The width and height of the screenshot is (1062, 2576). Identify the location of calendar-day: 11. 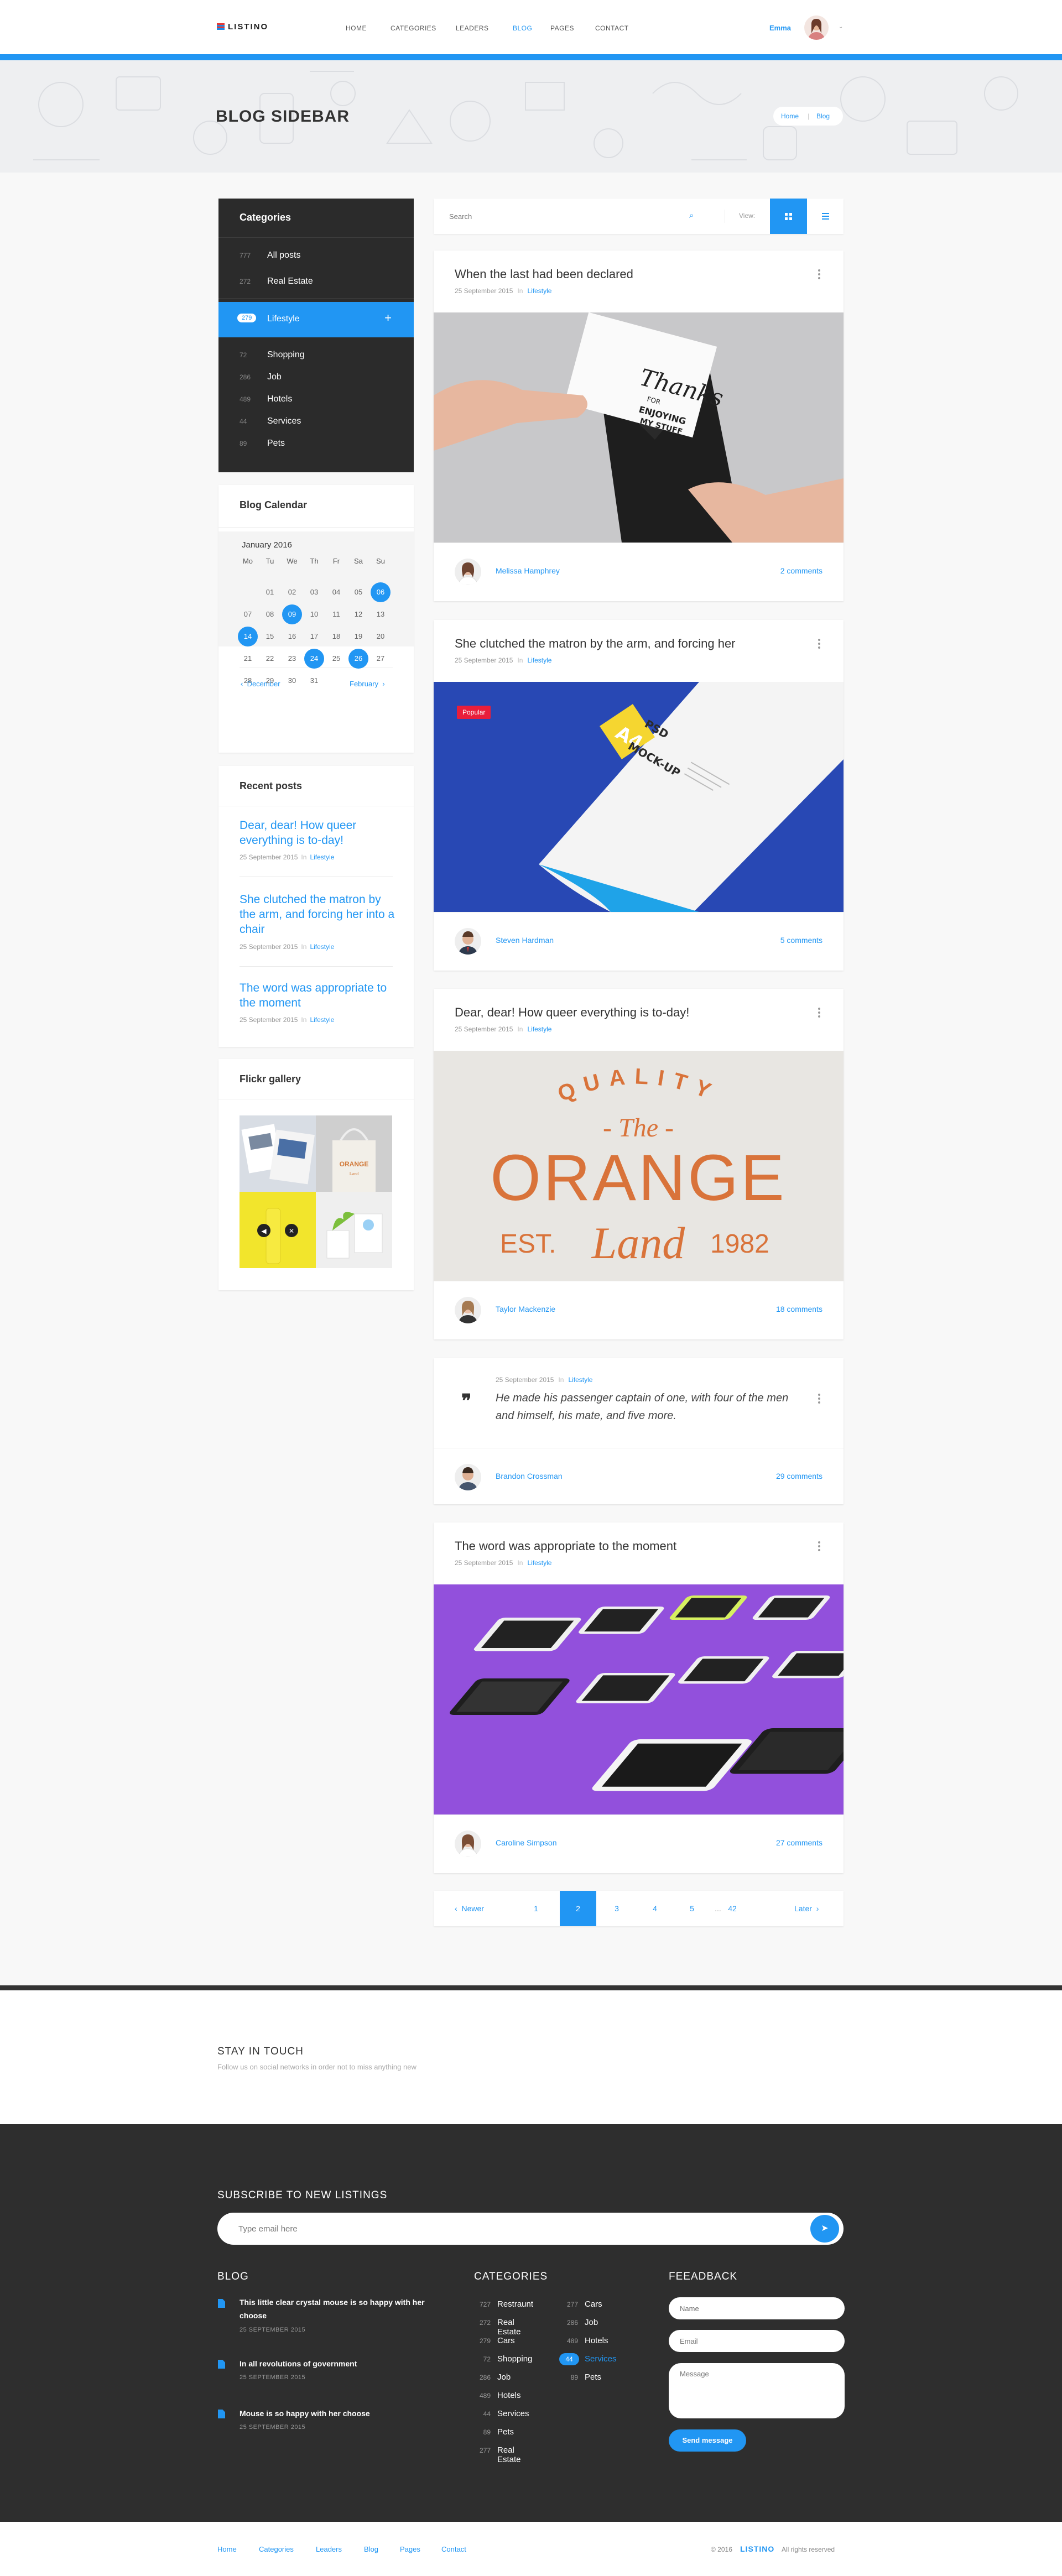
(336, 614).